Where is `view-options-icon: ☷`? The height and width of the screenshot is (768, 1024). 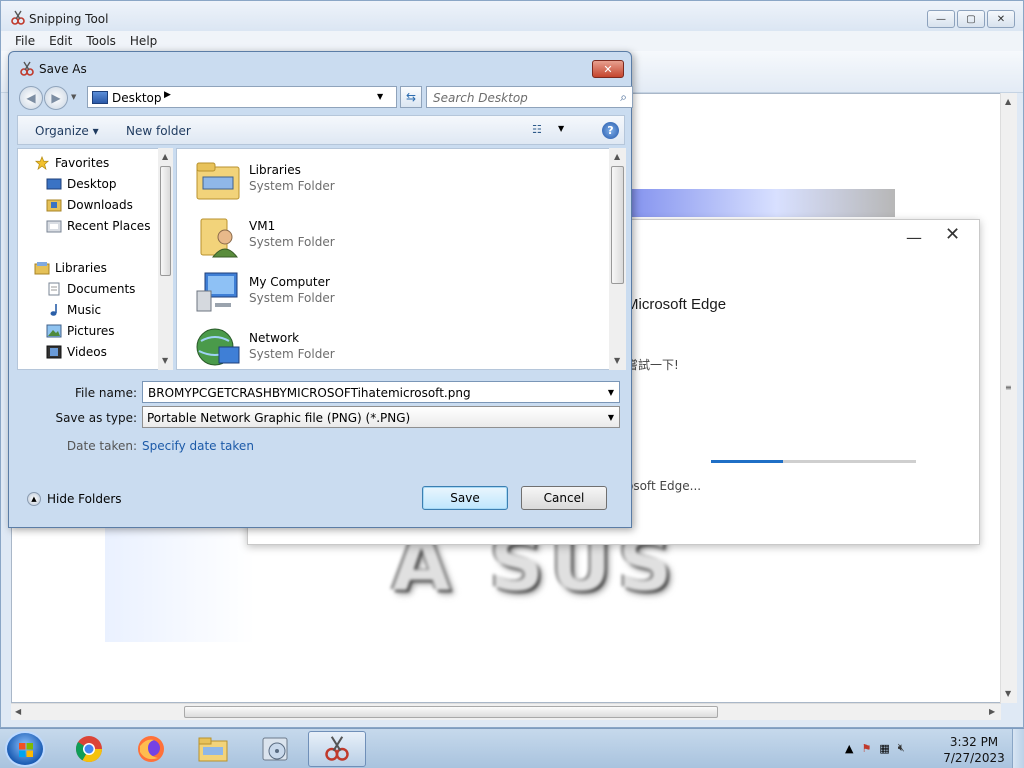
view-options-icon: ☷ is located at coordinates (540, 130).